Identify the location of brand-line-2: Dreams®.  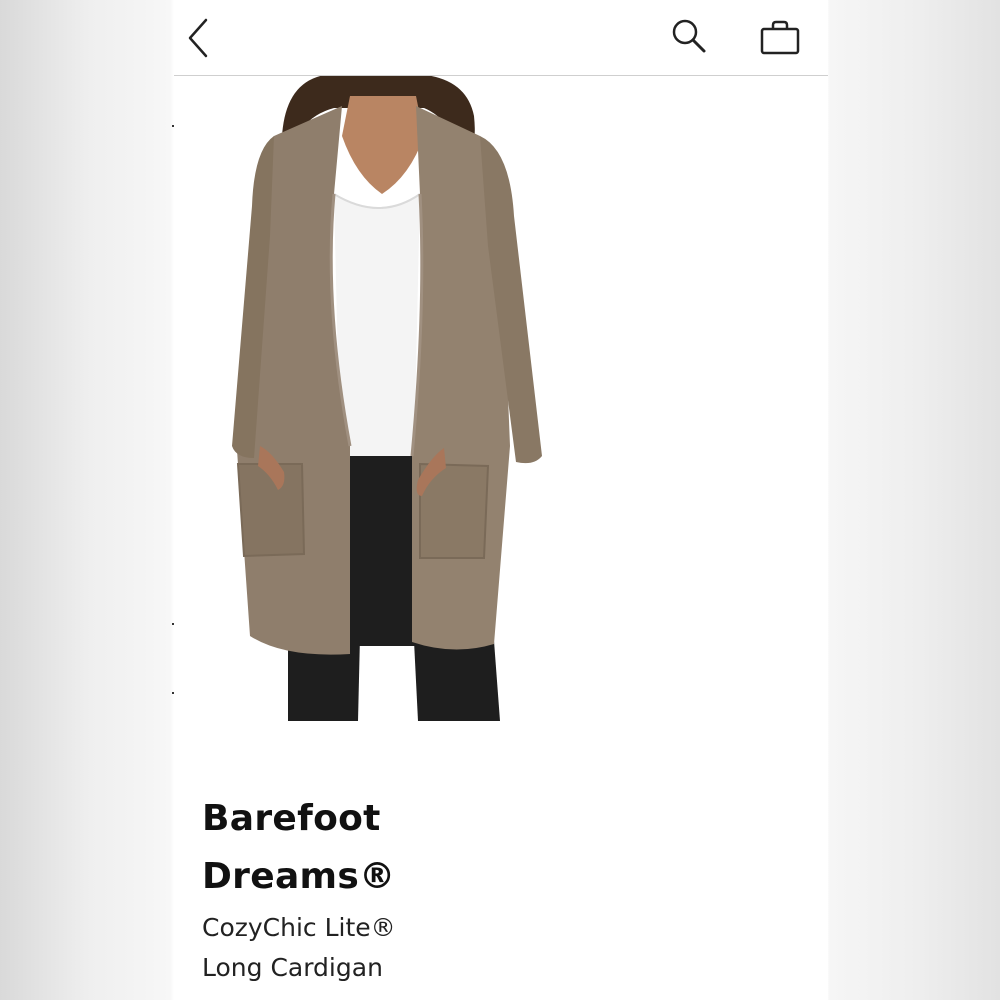
(299, 876).